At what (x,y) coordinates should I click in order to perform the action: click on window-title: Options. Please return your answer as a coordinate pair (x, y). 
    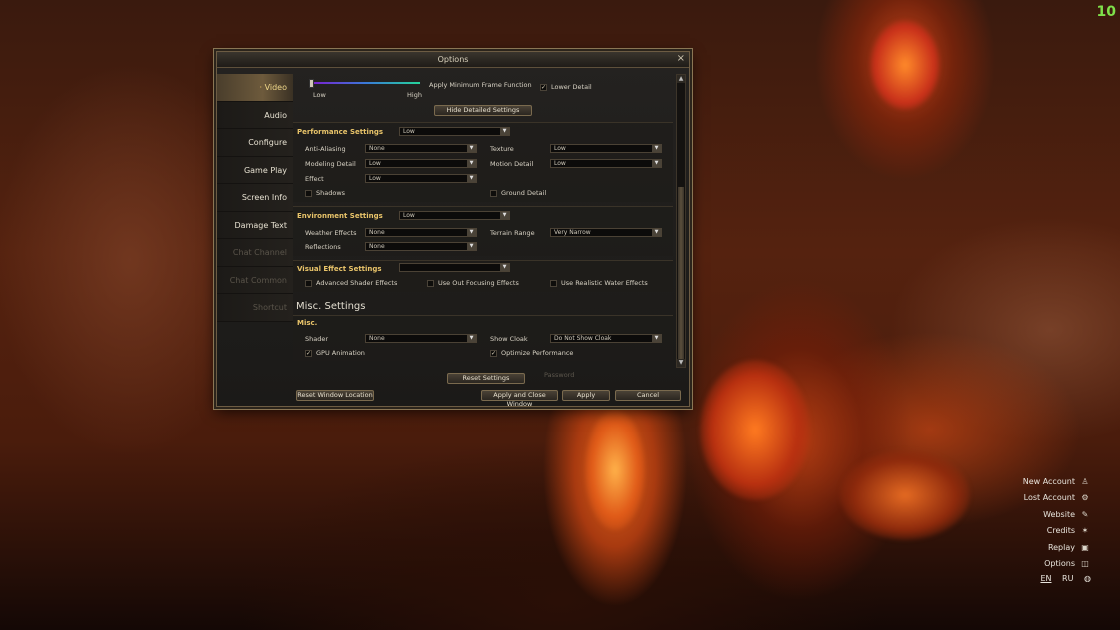
    Looking at the image, I should click on (453, 60).